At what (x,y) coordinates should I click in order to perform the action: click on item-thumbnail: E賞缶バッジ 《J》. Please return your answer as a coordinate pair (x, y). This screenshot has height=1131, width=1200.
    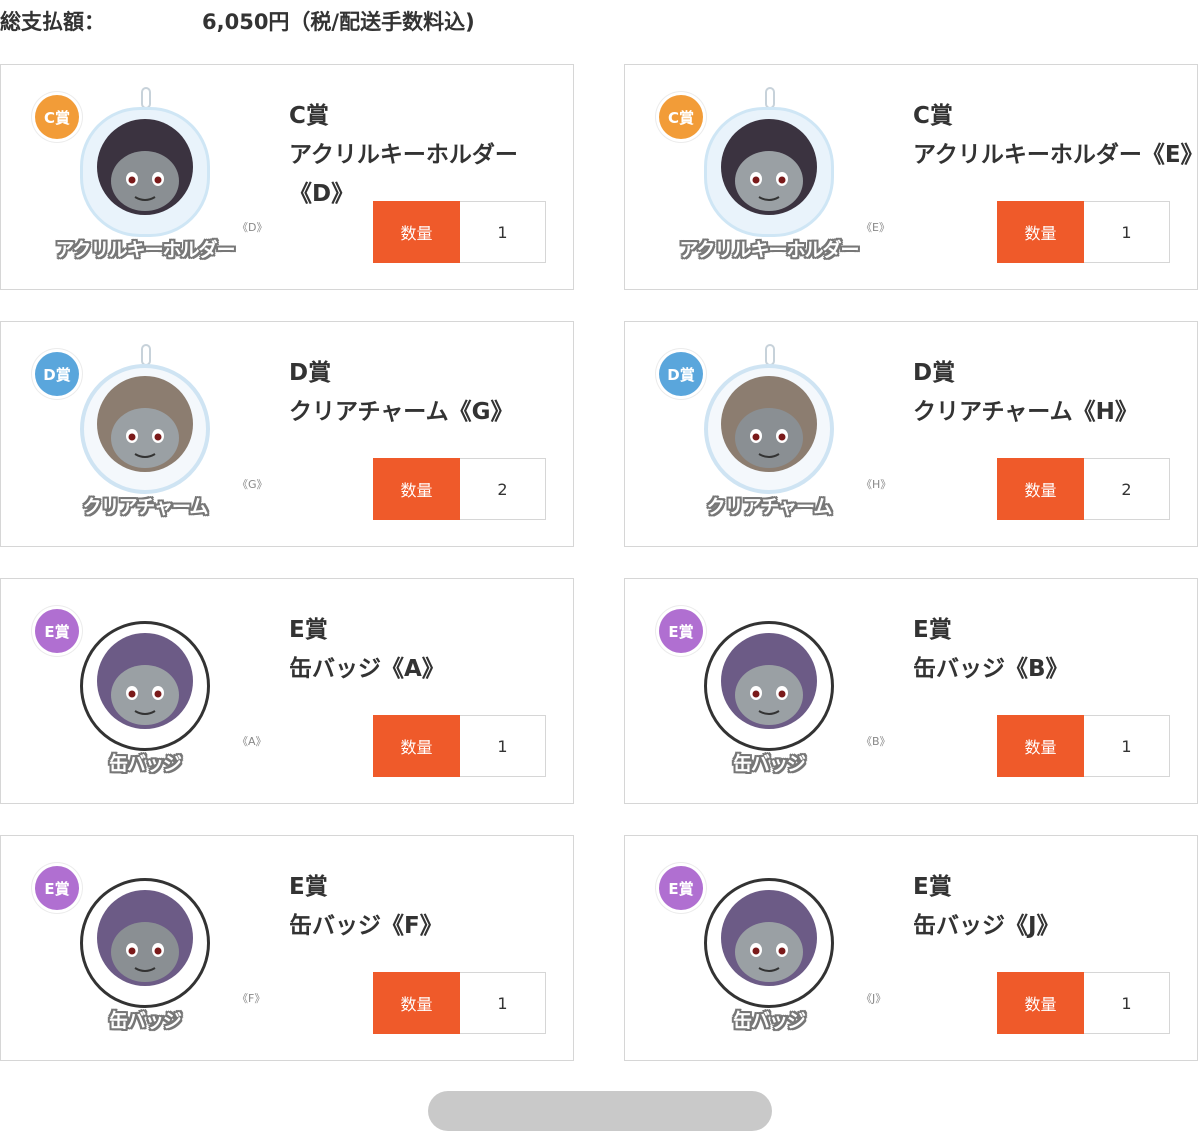
    Looking at the image, I should click on (769, 953).